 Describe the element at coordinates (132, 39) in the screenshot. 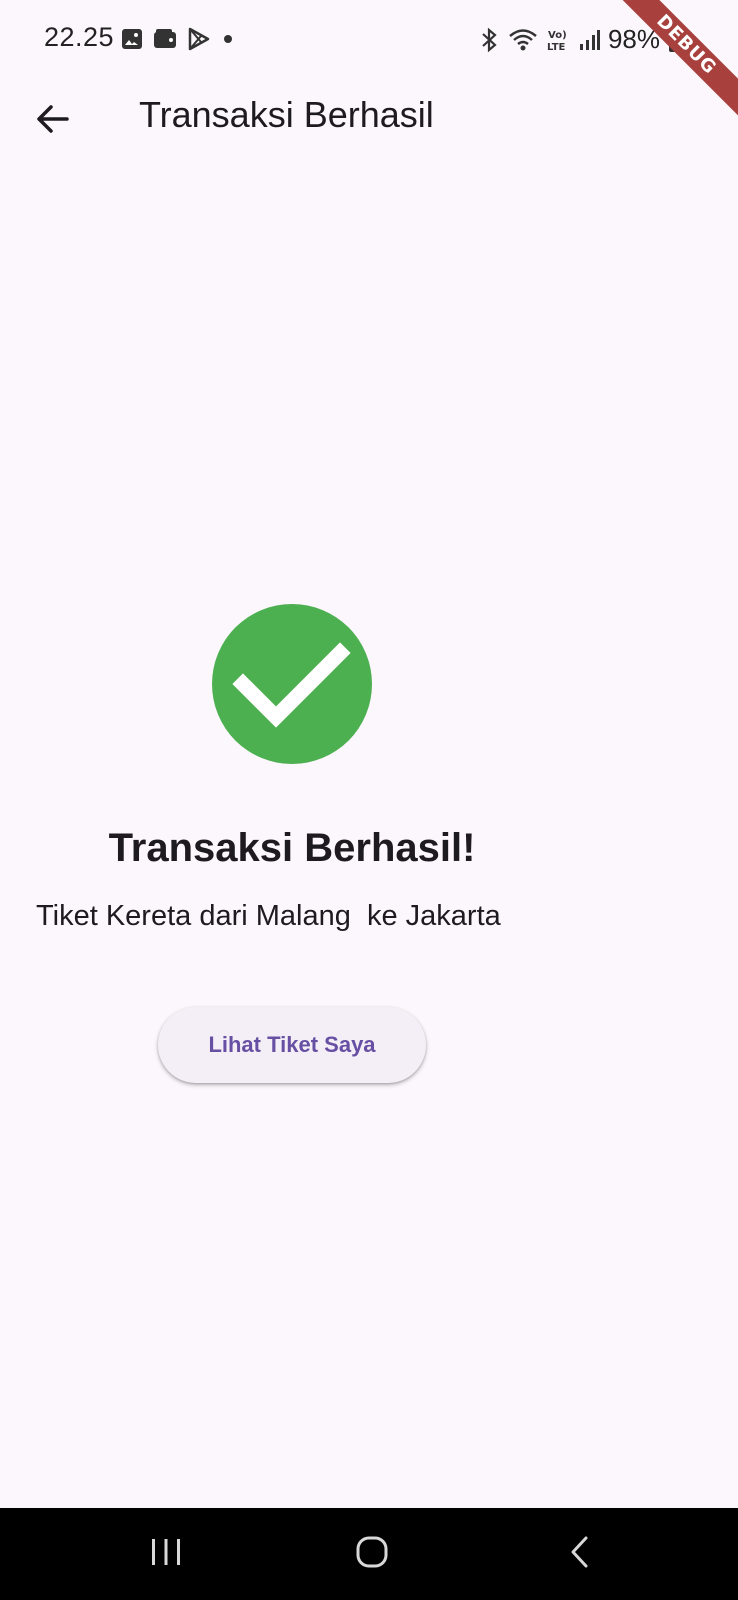

I see `gallery-icon` at that location.